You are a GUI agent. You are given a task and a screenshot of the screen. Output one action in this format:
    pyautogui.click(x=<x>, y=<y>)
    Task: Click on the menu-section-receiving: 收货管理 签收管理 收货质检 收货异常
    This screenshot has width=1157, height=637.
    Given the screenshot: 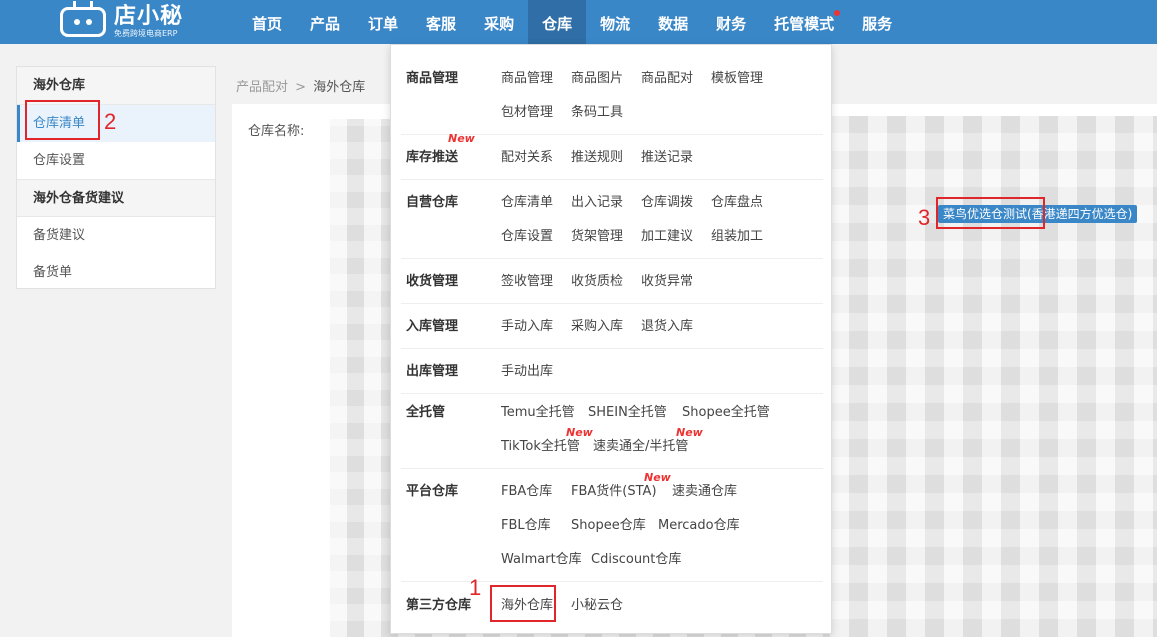 What is the action you would take?
    pyautogui.click(x=612, y=281)
    